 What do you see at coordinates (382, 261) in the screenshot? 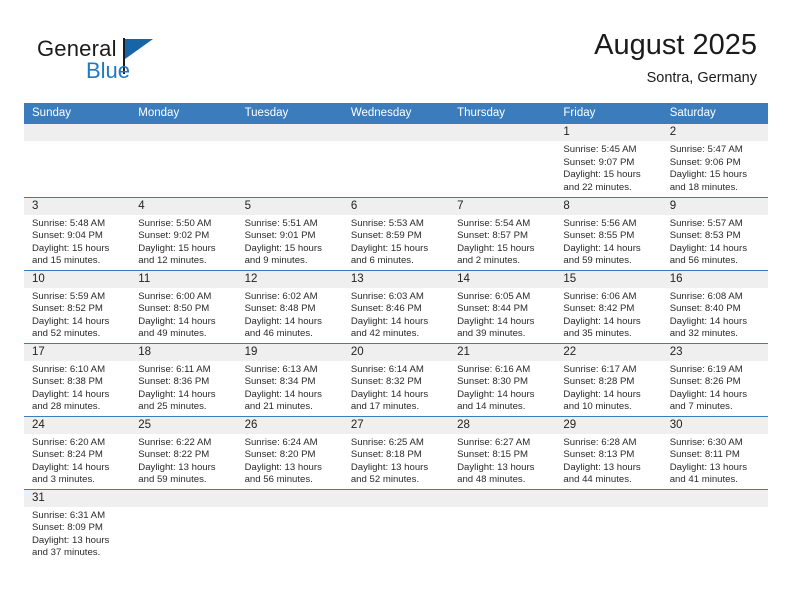
I see `day-daylight-line2-text: and 6 minutes.` at bounding box center [382, 261].